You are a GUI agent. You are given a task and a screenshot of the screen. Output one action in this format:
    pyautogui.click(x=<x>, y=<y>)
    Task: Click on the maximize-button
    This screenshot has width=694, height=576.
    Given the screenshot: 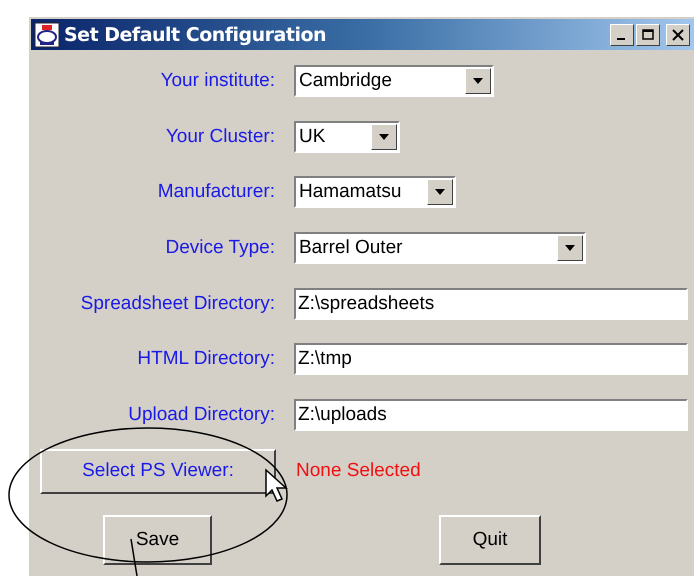 What is the action you would take?
    pyautogui.click(x=648, y=35)
    